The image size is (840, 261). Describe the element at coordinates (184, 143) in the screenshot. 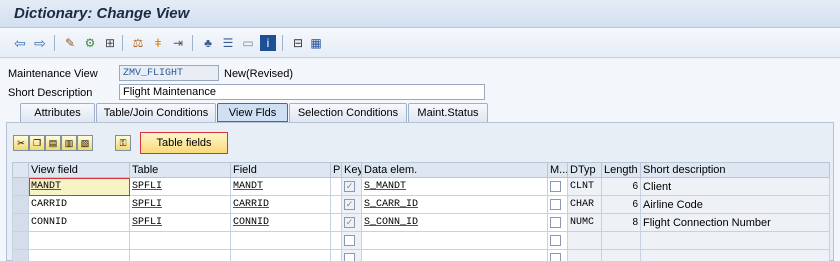

I see `table-fields-button: Table fields` at that location.